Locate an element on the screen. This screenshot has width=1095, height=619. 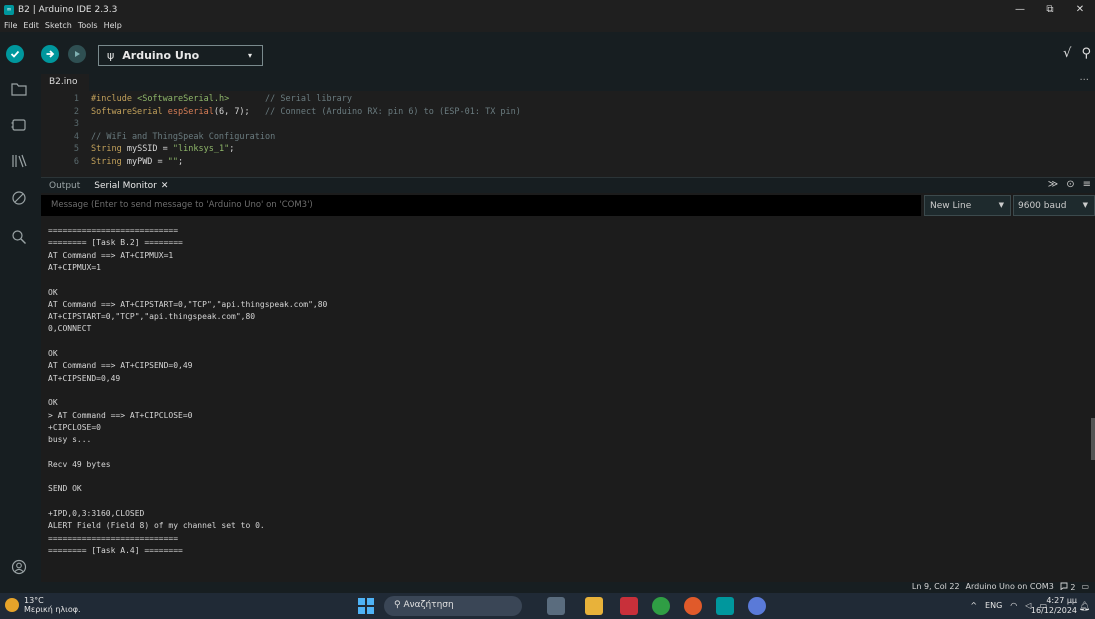
serial-line: SEND OK is located at coordinates (65, 489).